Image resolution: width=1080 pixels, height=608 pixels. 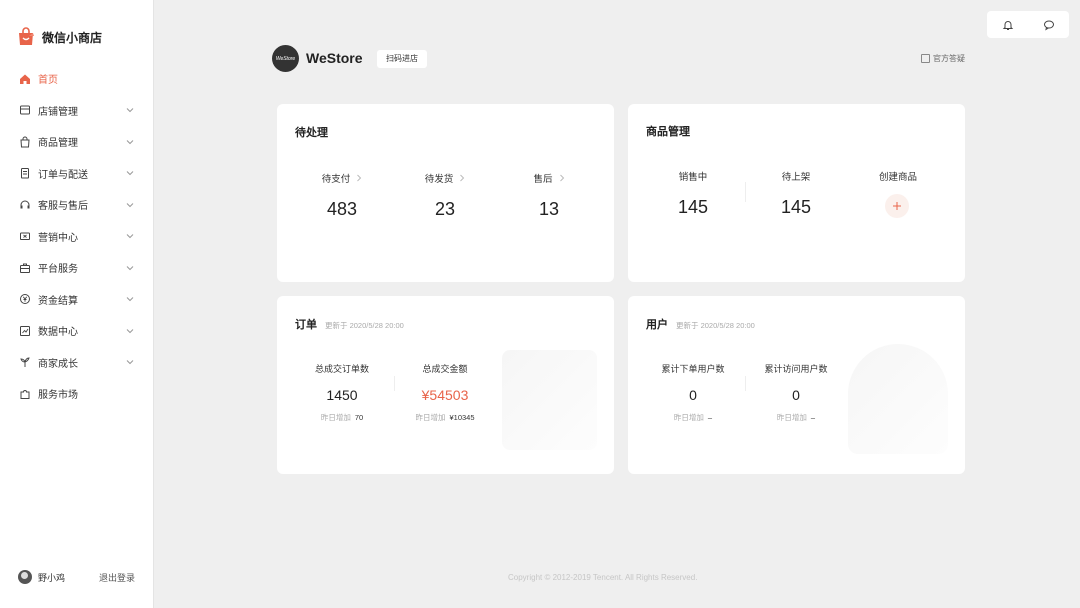 I want to click on sidebar-item-data: 数据中心, so click(x=77, y=331).